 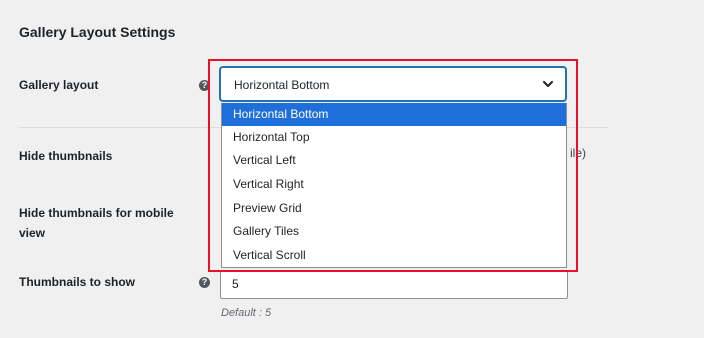 I want to click on hide-thumbnails-mobile-label: Hide thumbnails for mobile view, so click(x=96, y=223).